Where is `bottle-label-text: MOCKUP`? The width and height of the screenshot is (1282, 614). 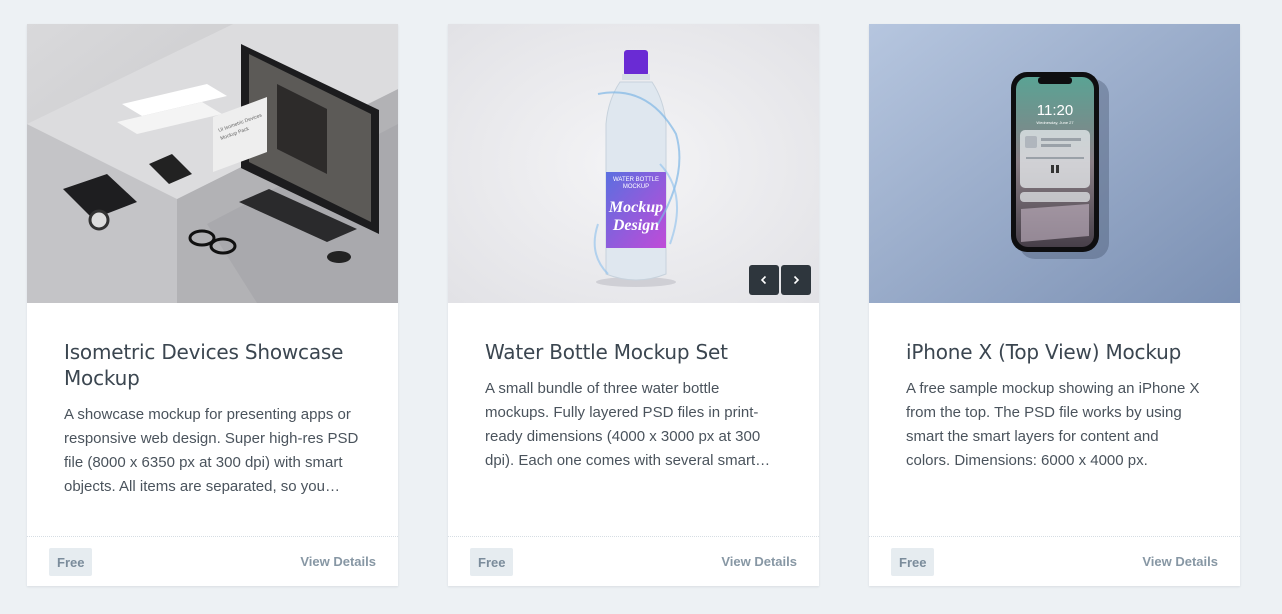
bottle-label-text: MOCKUP is located at coordinates (636, 187).